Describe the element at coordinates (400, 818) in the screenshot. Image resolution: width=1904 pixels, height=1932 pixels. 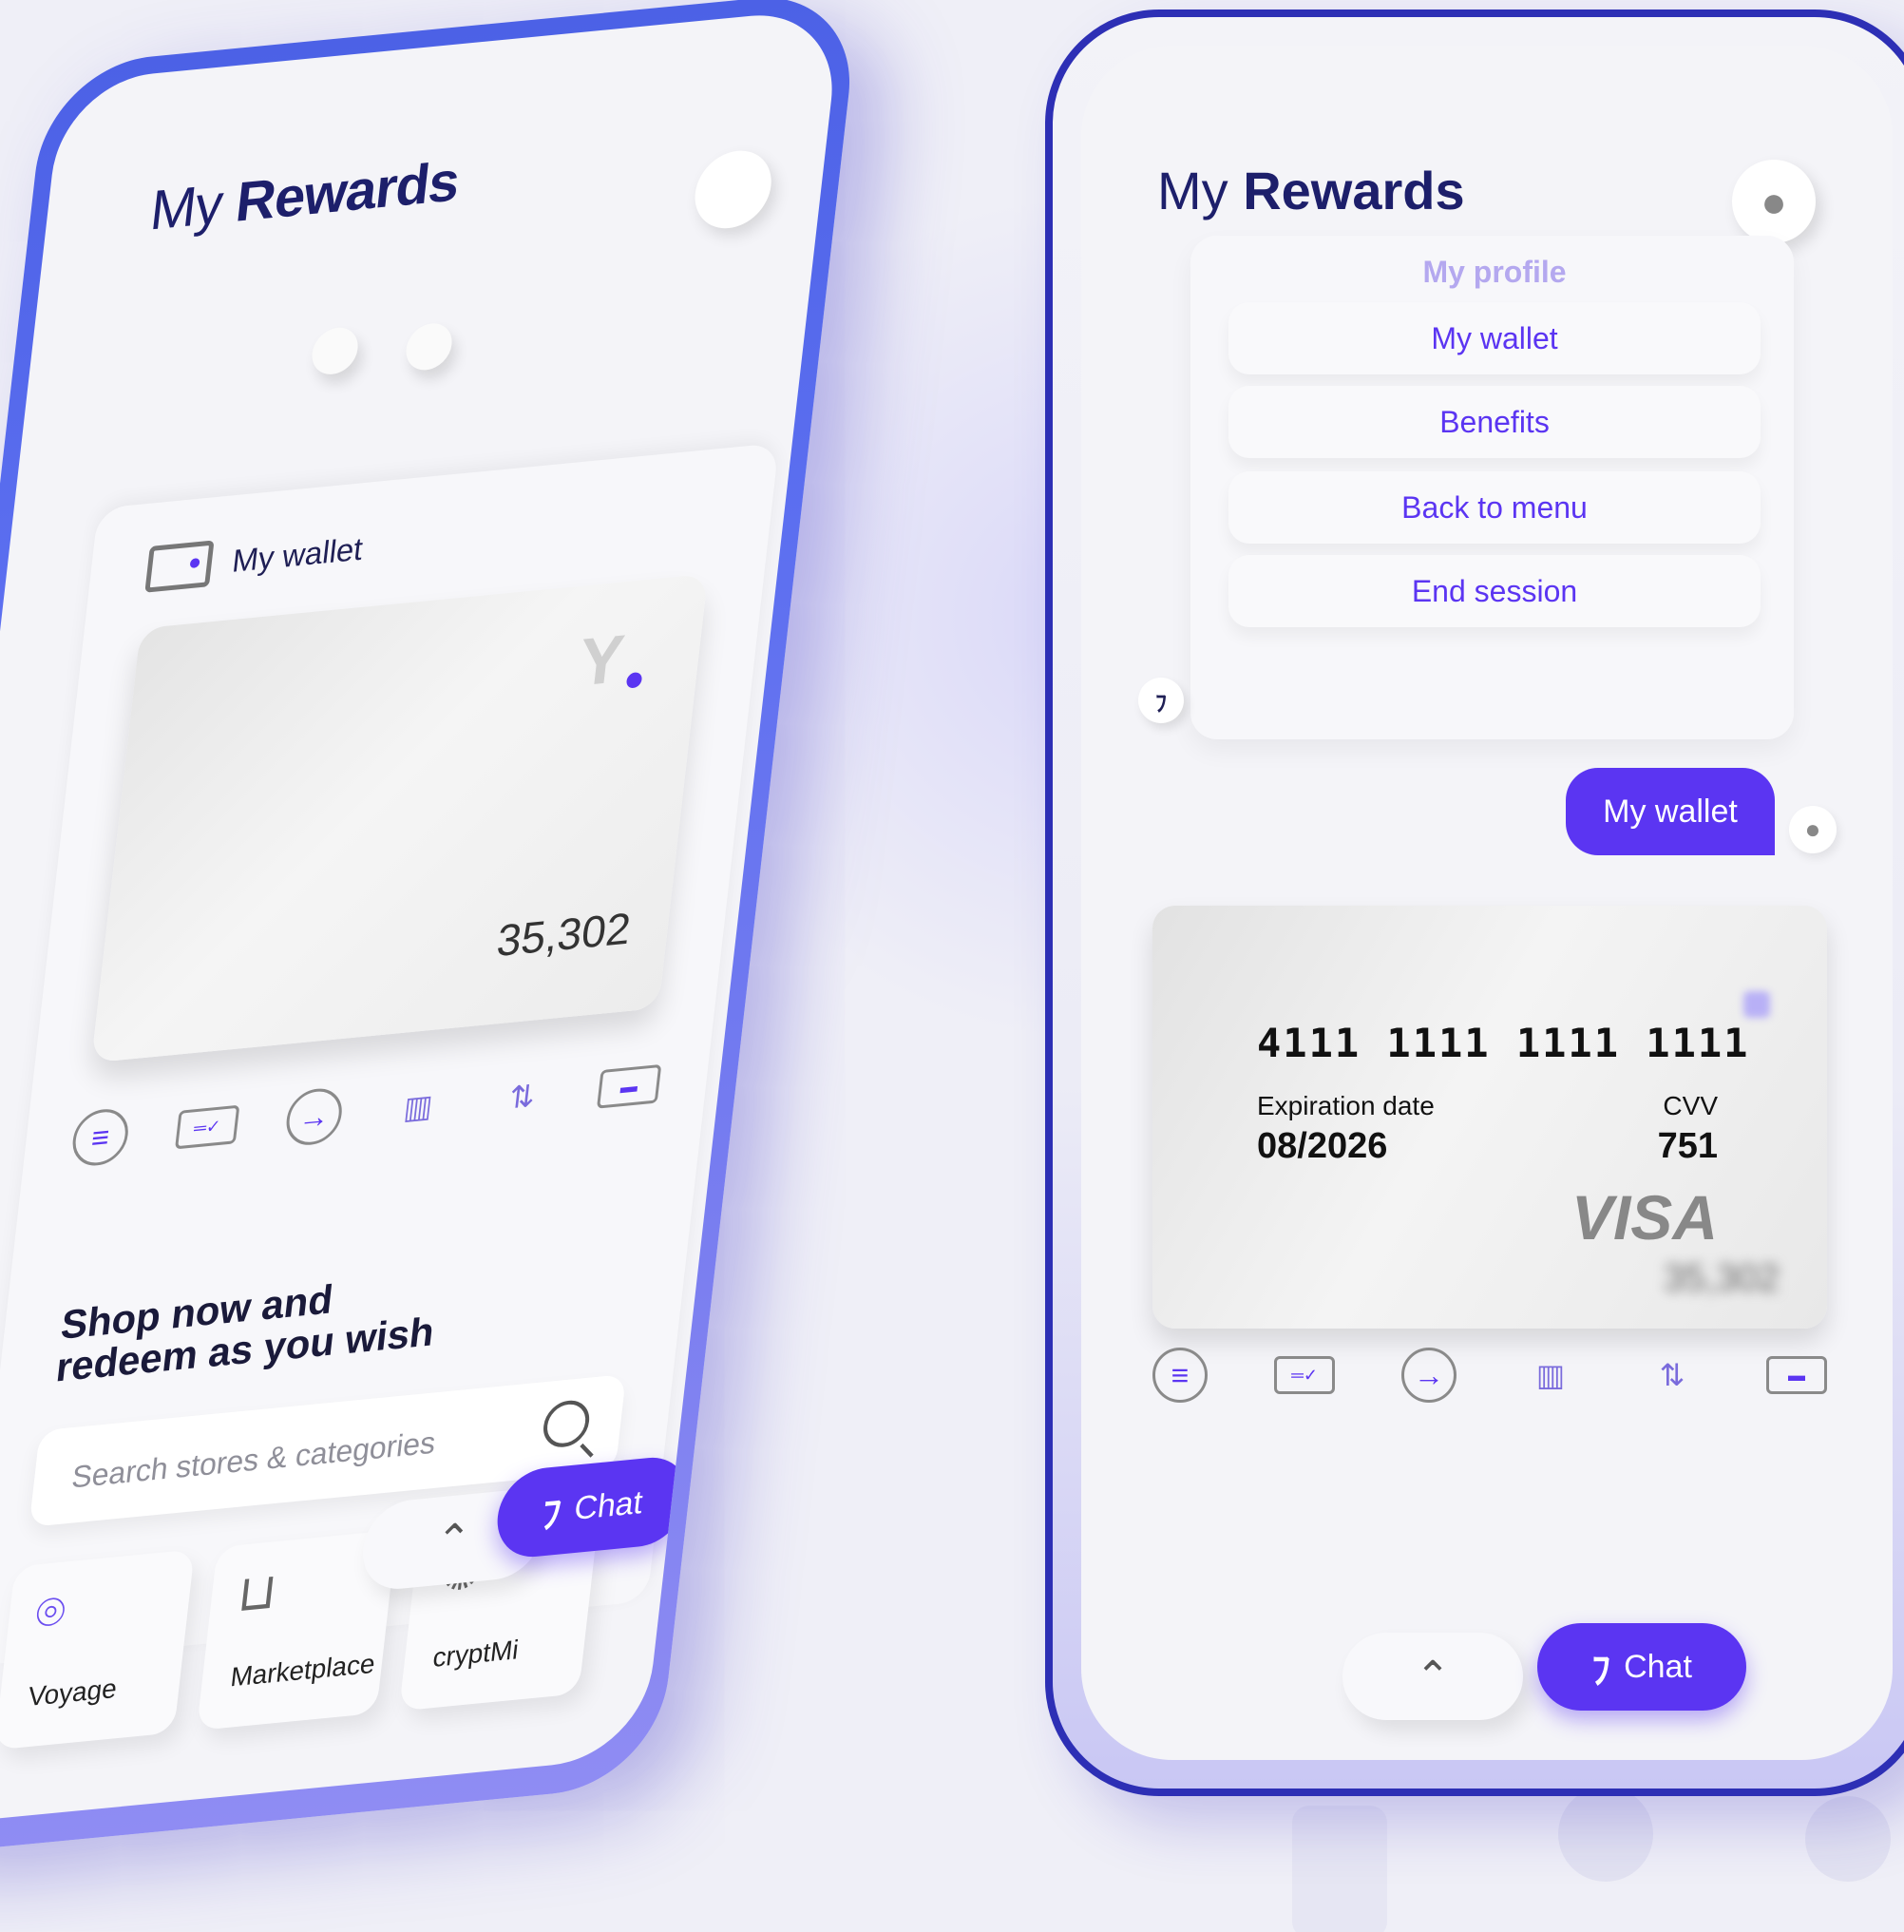
I see `rewards-card: Y 35,302` at that location.